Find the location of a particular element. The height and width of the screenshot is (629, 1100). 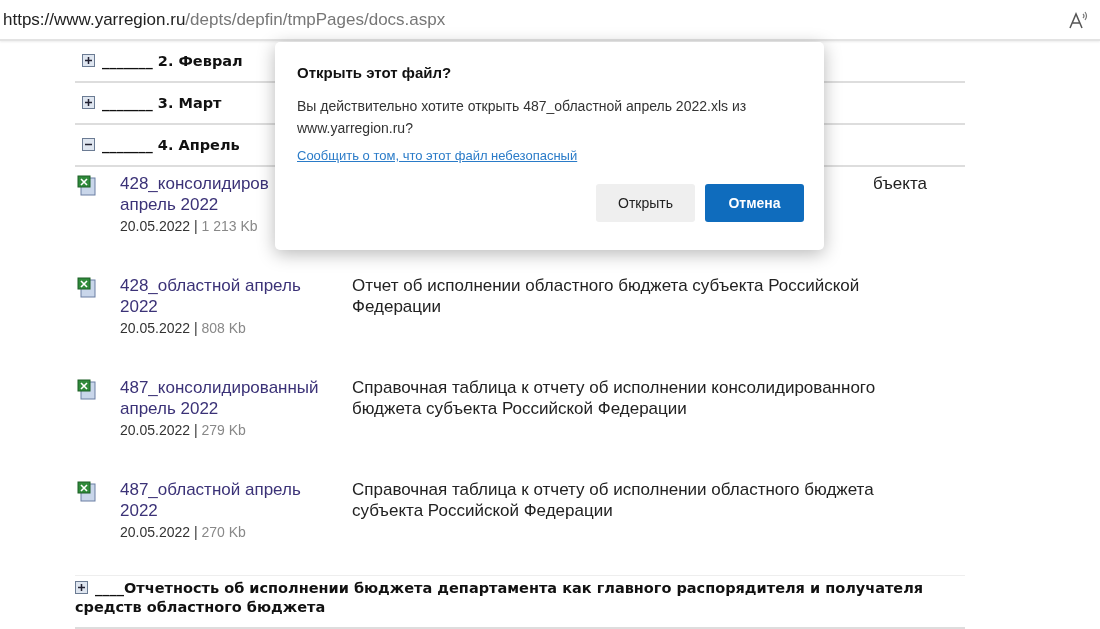

collapse-icon is located at coordinates (88, 144).